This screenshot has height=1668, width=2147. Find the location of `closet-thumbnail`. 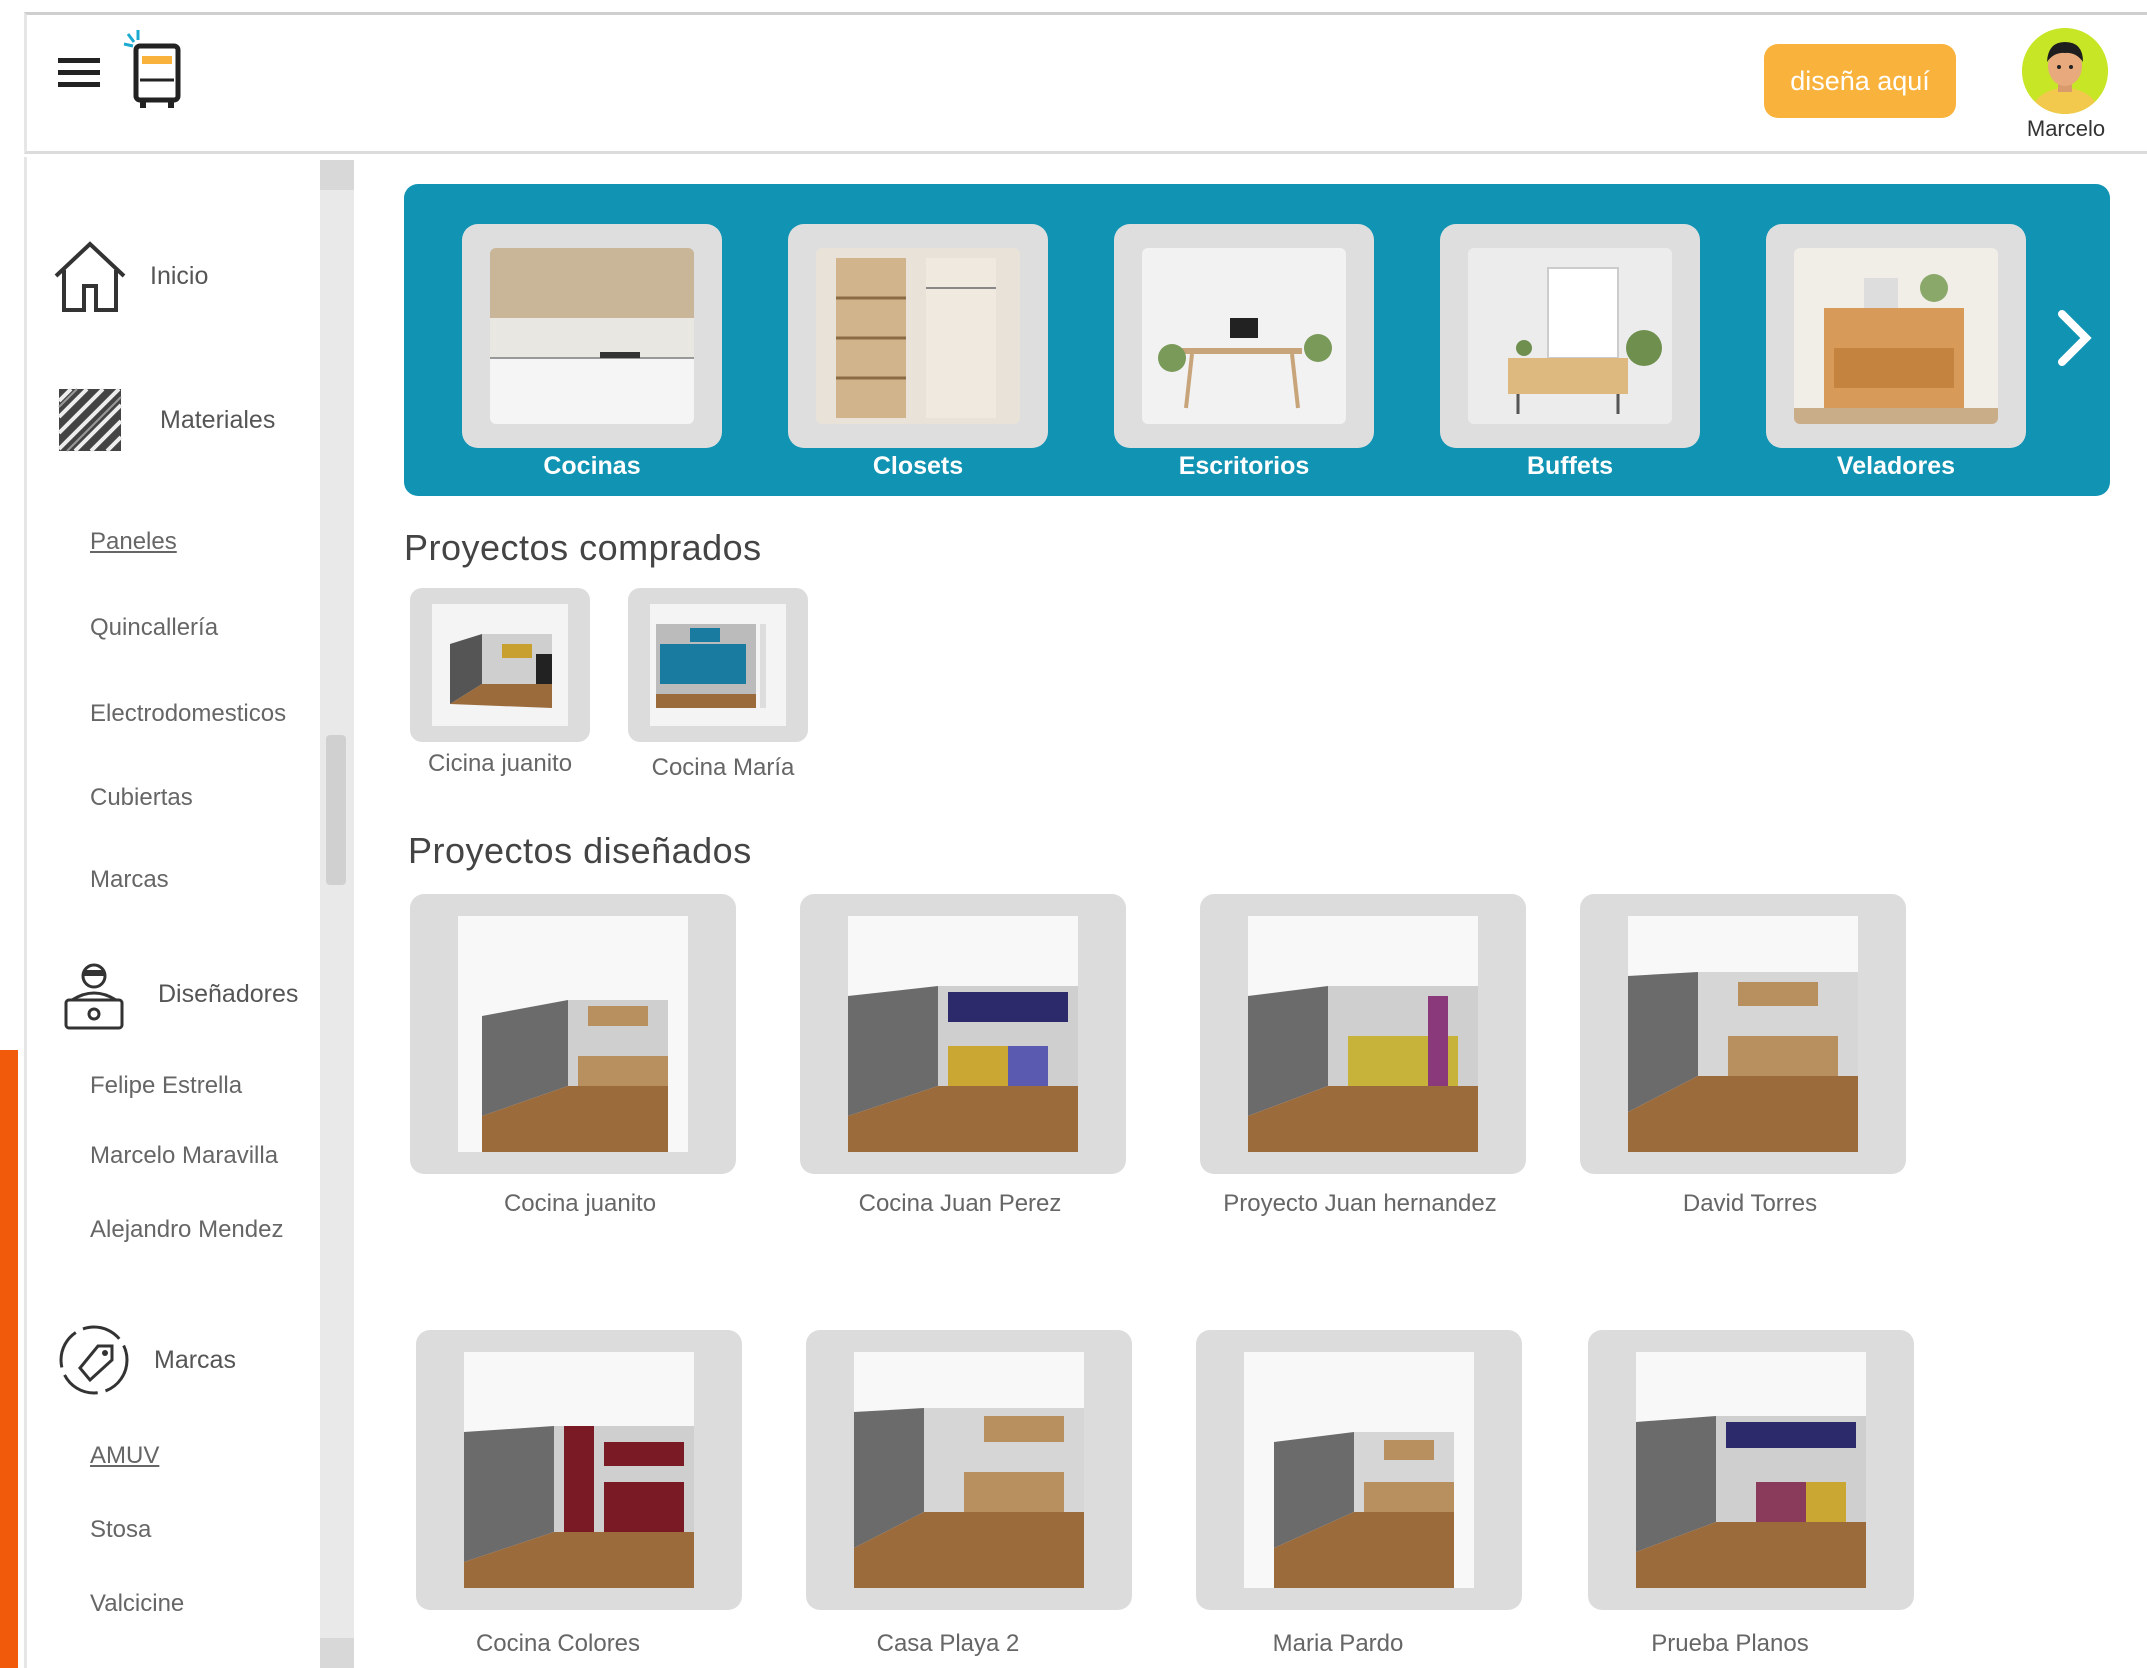

closet-thumbnail is located at coordinates (918, 336).